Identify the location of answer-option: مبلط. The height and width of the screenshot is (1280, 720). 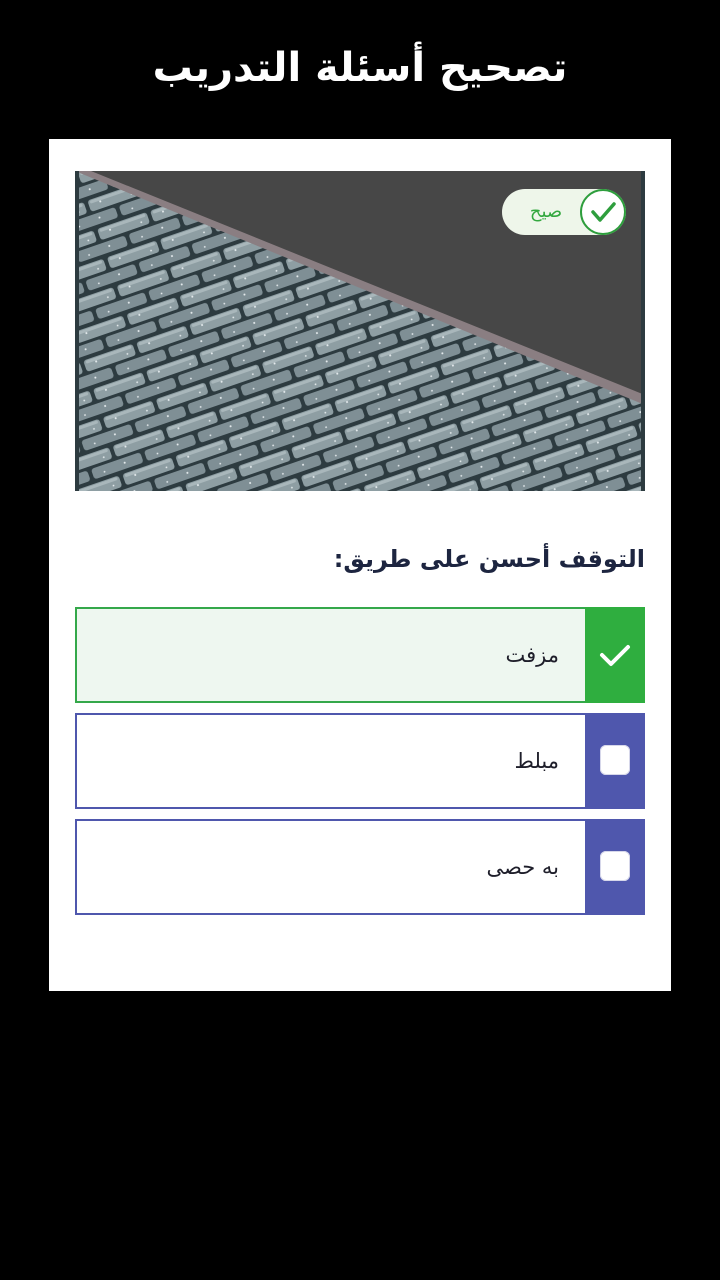
(360, 761).